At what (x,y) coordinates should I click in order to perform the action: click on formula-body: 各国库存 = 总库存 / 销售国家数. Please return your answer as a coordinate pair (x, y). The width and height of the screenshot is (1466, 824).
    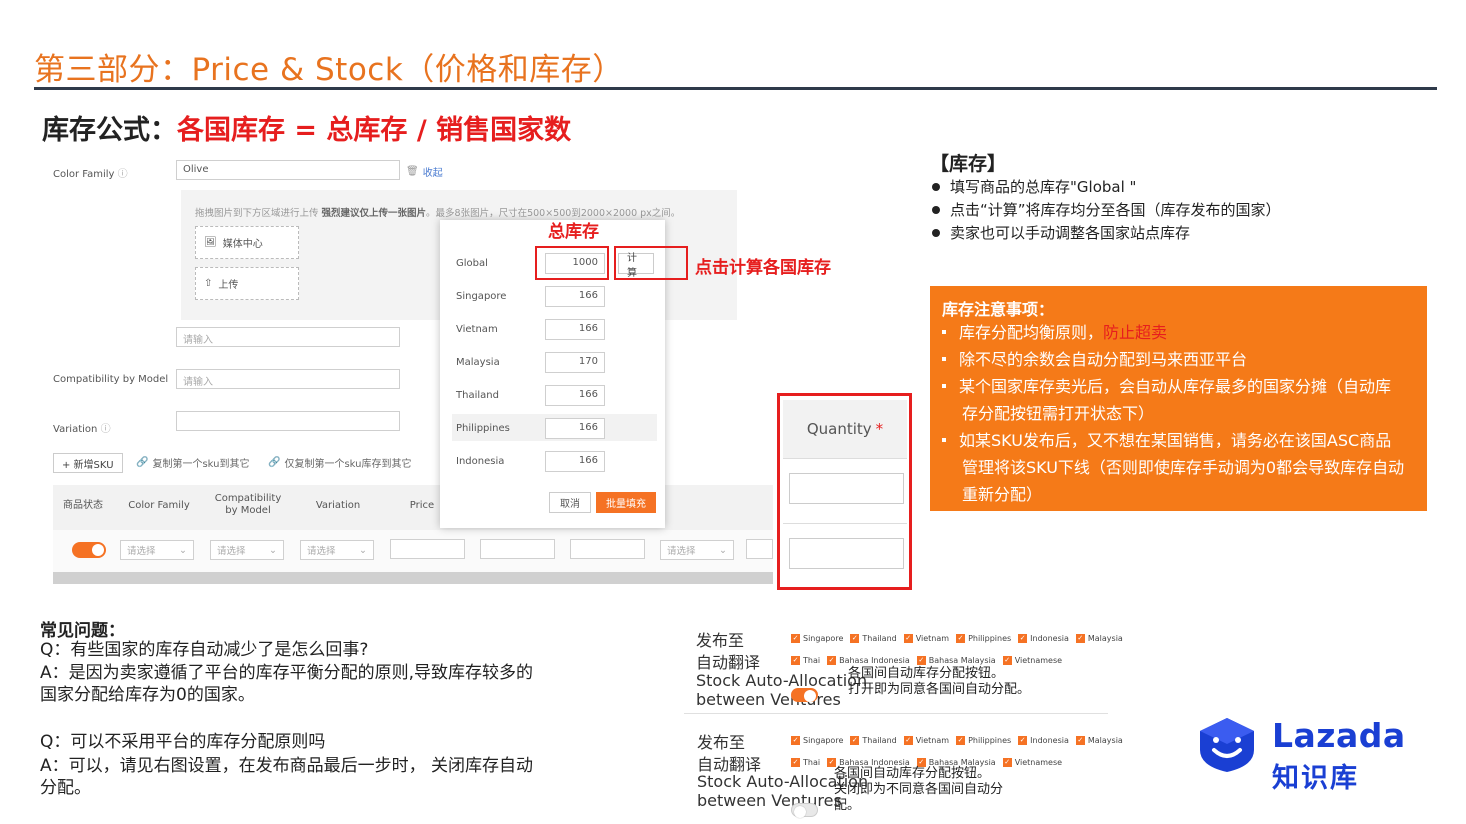
    Looking at the image, I should click on (374, 130).